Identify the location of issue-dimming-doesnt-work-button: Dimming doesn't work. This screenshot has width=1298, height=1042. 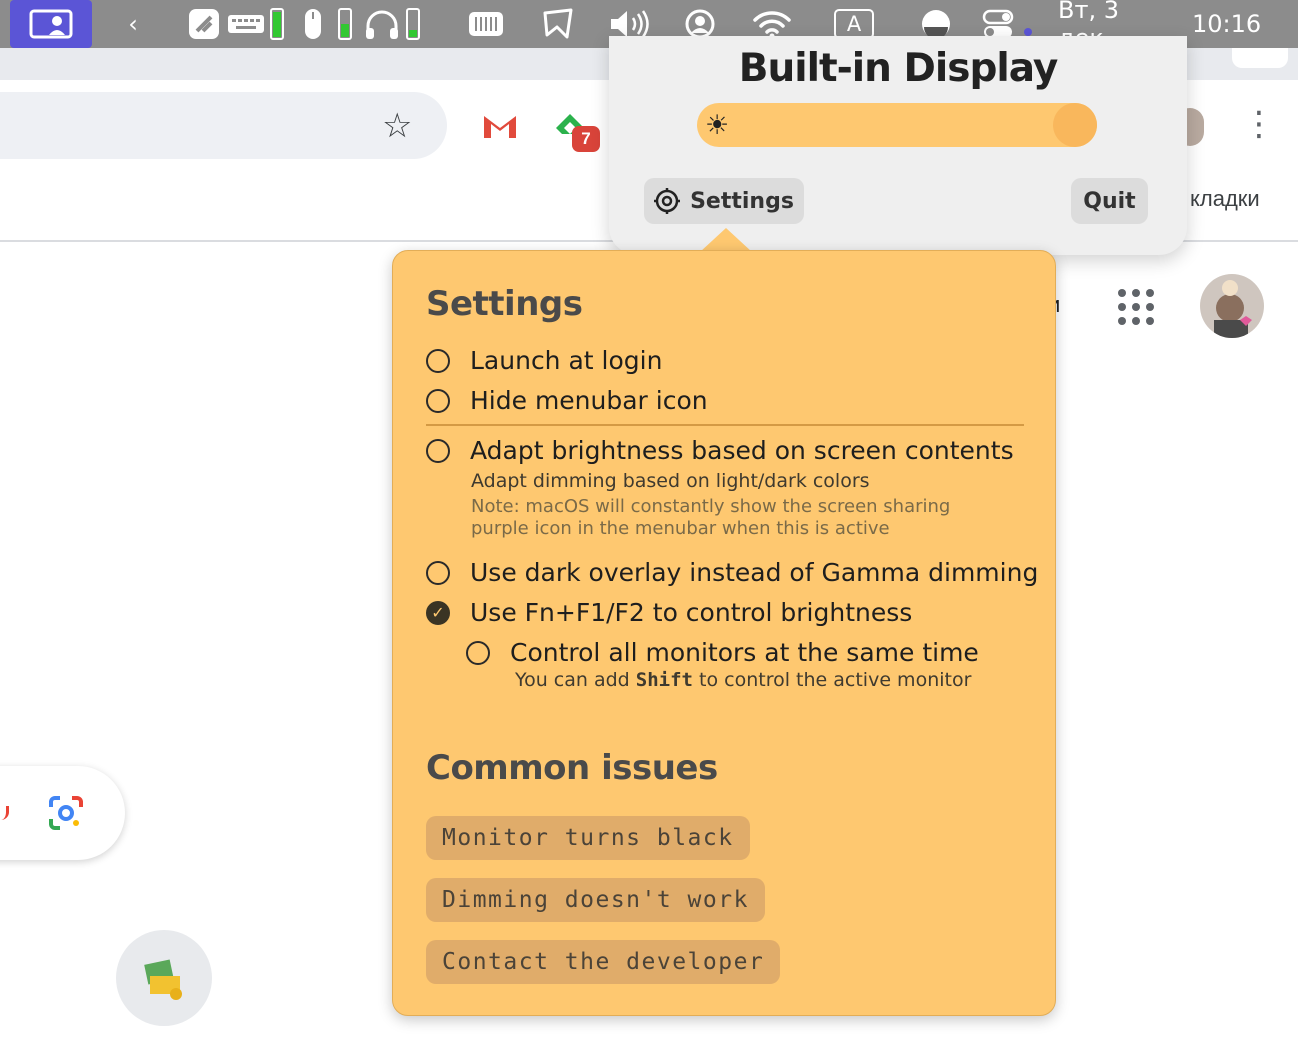
(595, 900).